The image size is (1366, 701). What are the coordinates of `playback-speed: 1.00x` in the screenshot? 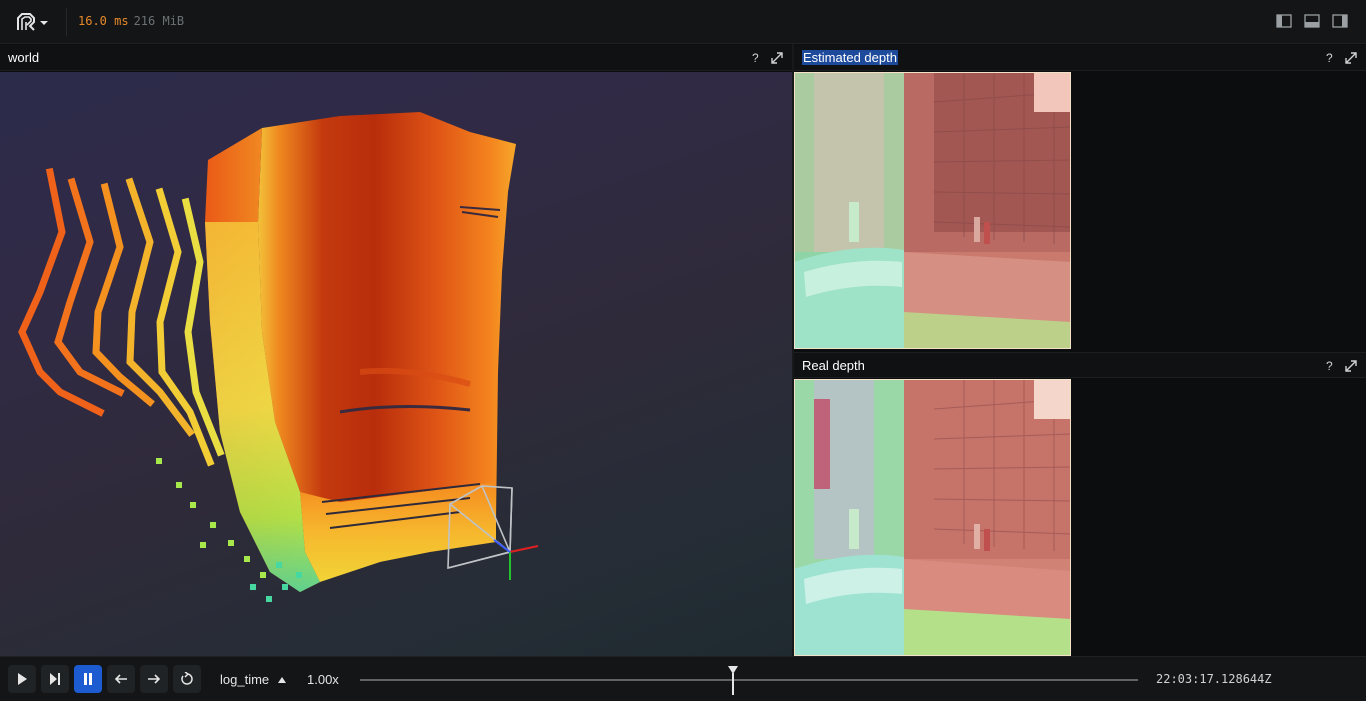 It's located at (323, 679).